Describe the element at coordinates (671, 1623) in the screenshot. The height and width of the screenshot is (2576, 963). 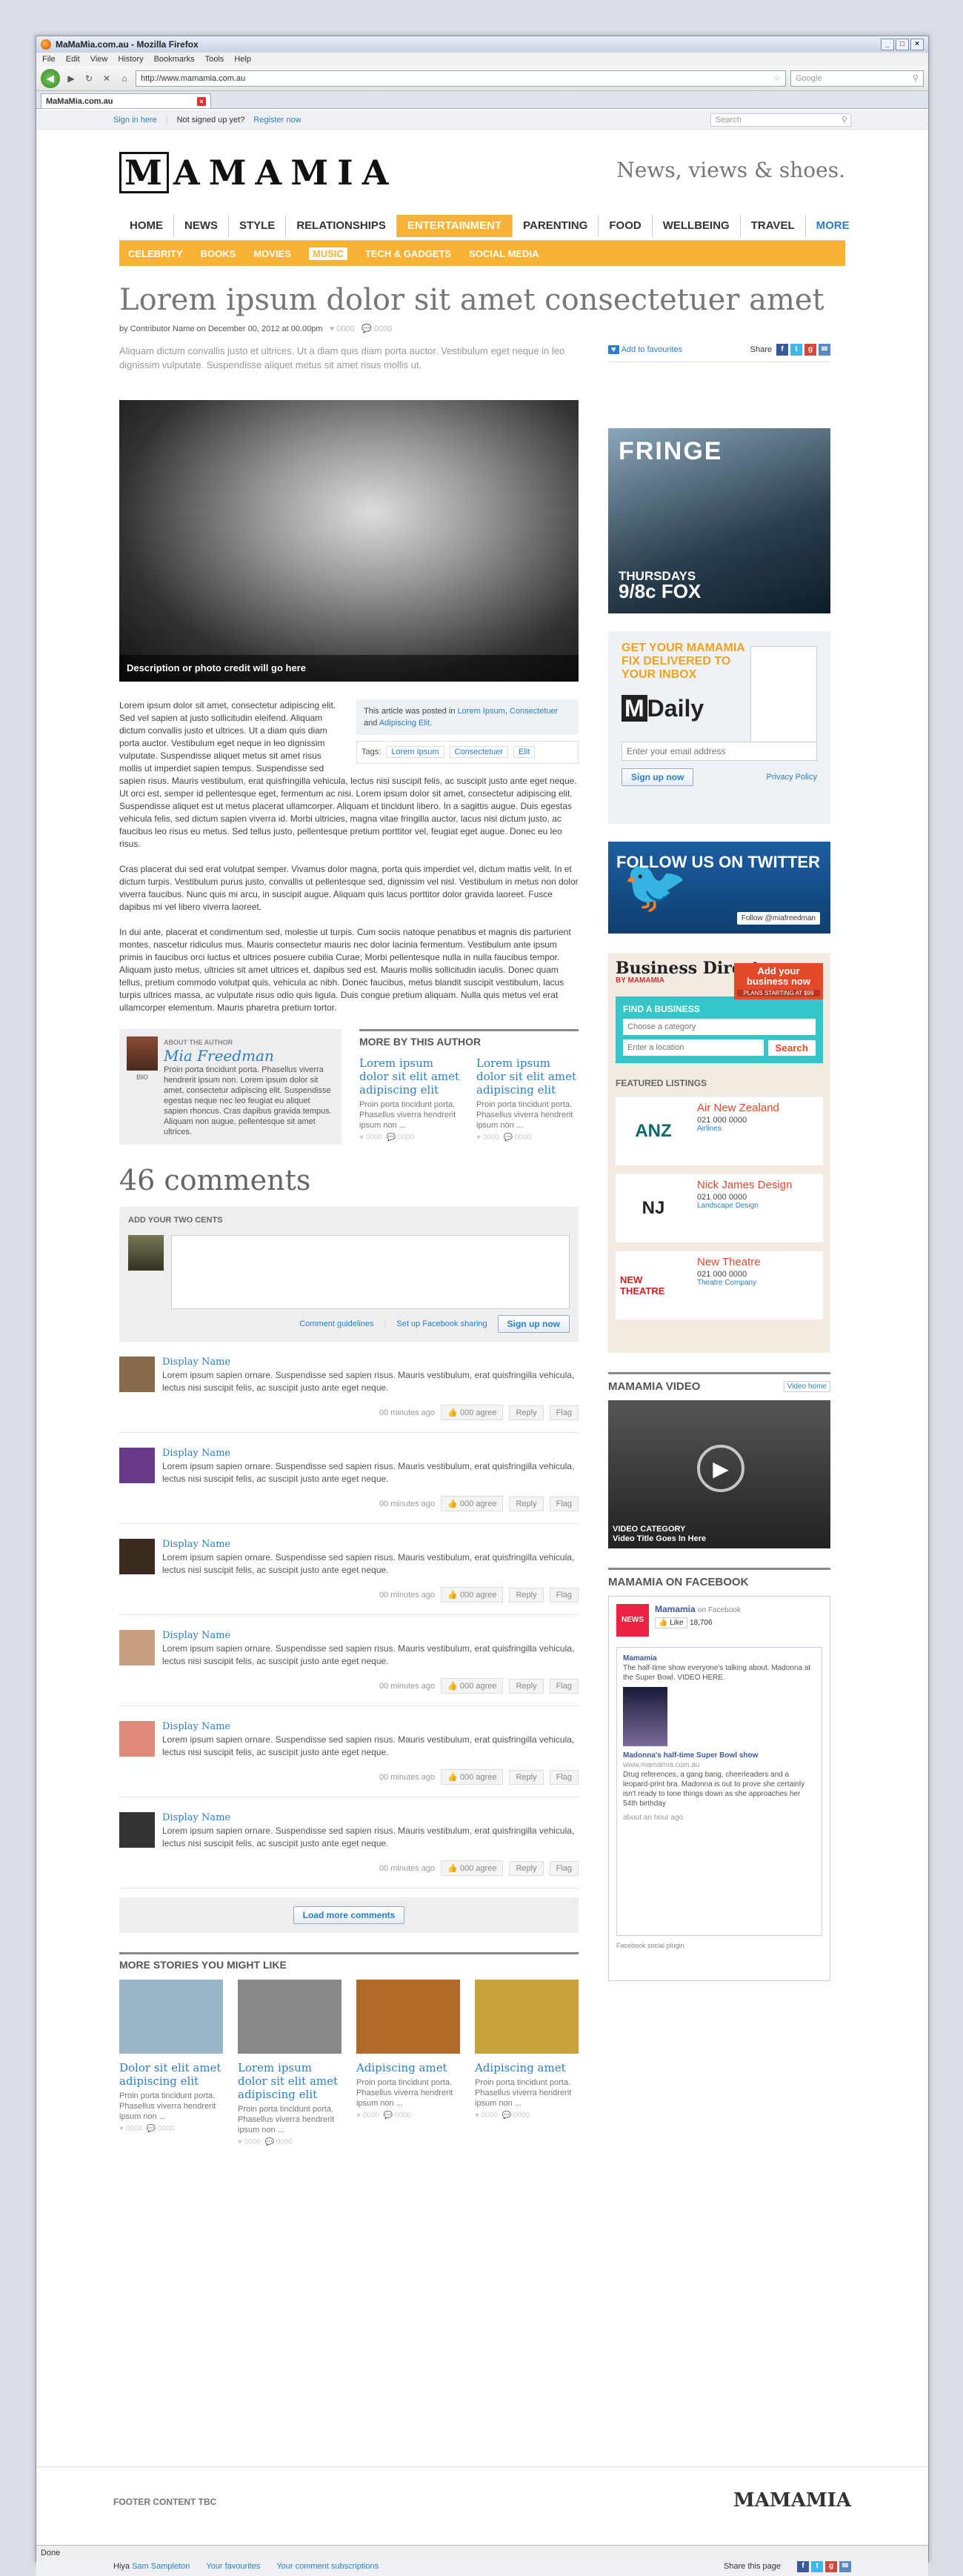
I see `fb-like-button: 👍 Like` at that location.